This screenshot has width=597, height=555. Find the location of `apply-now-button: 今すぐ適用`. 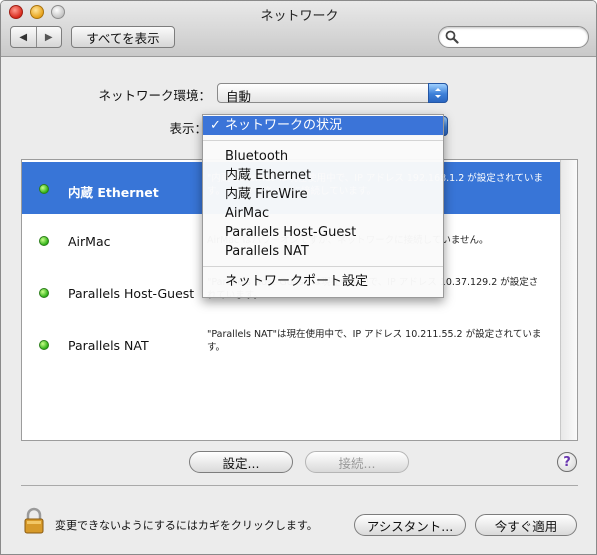

apply-now-button: 今すぐ適用 is located at coordinates (526, 525).